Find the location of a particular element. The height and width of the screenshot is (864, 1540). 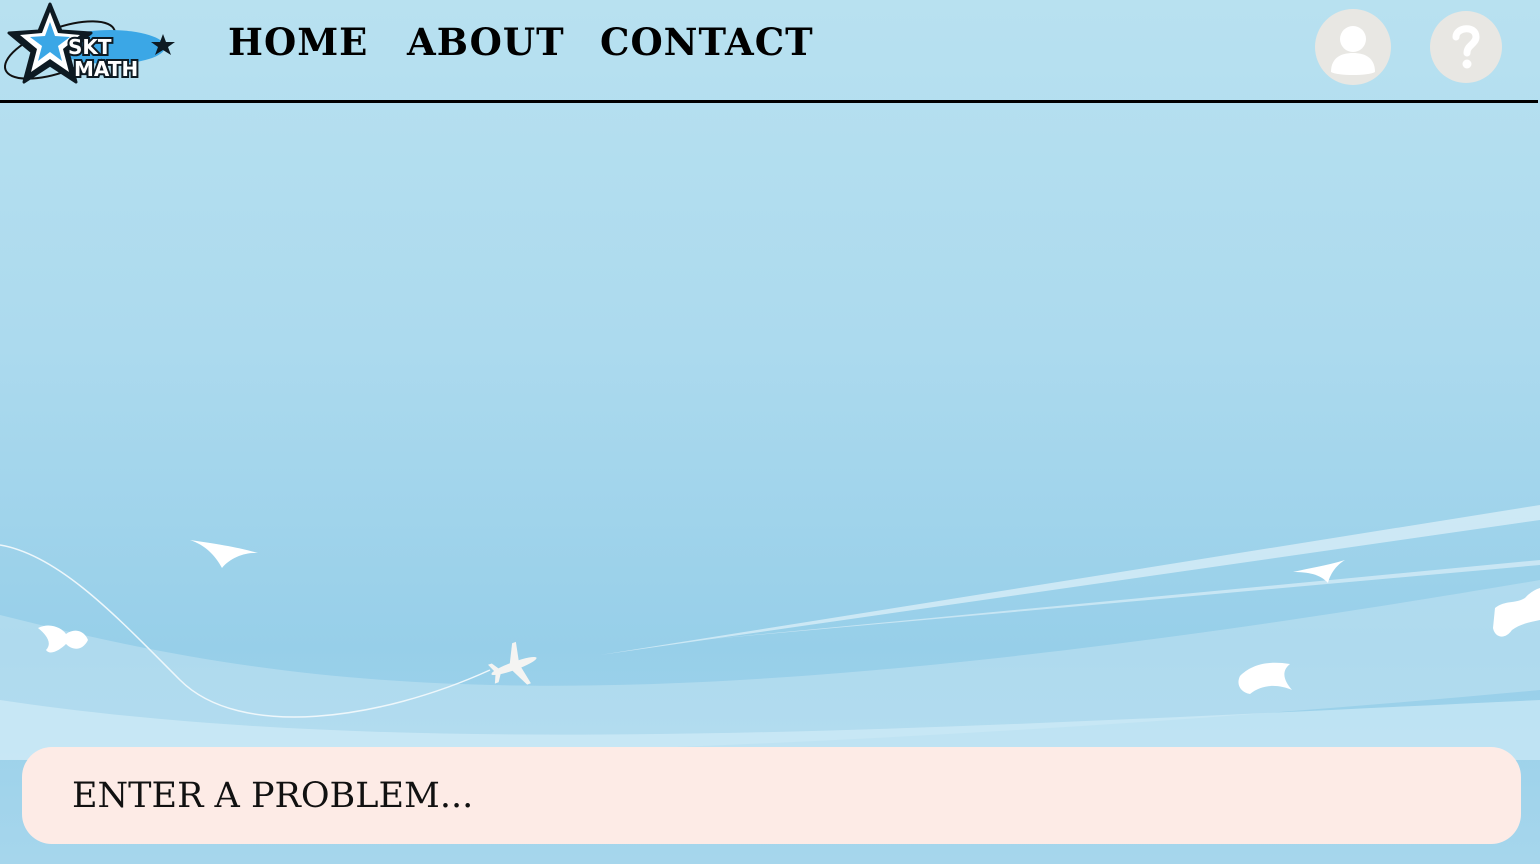

svg-text: SKT is located at coordinates (90, 47).